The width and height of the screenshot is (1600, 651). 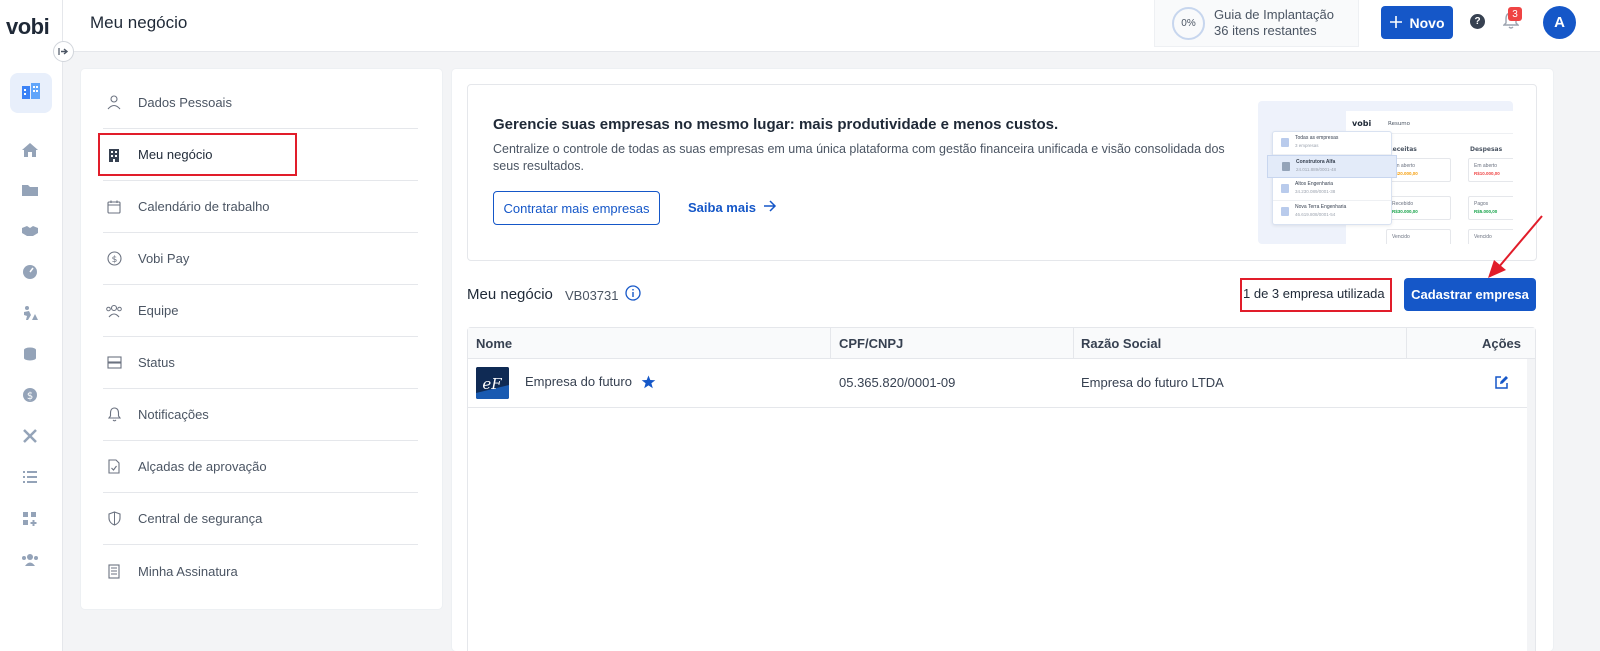 I want to click on home-icon, so click(x=30, y=150).